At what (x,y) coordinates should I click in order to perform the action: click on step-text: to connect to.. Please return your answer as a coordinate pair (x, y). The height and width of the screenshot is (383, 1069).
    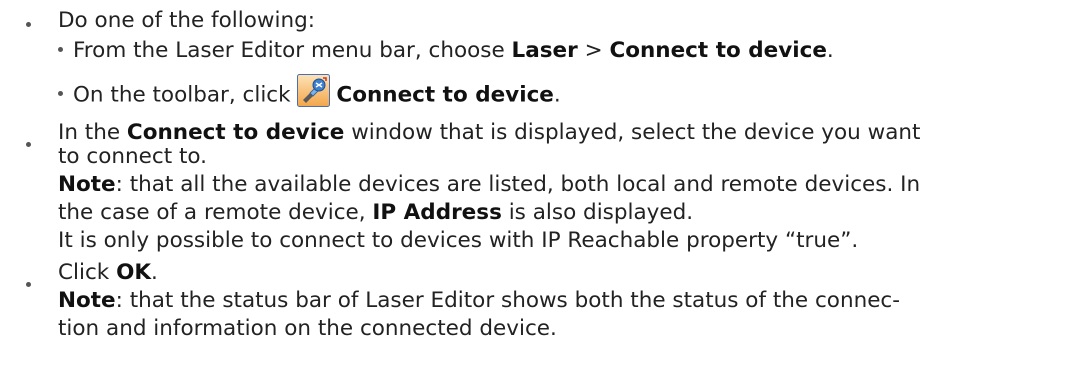
    Looking at the image, I should click on (132, 156).